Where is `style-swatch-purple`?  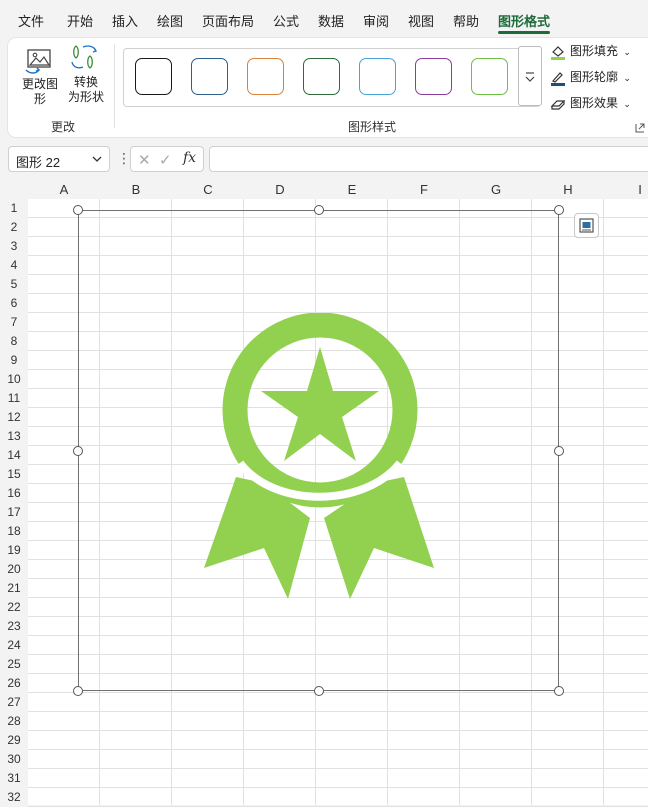
style-swatch-purple is located at coordinates (433, 76).